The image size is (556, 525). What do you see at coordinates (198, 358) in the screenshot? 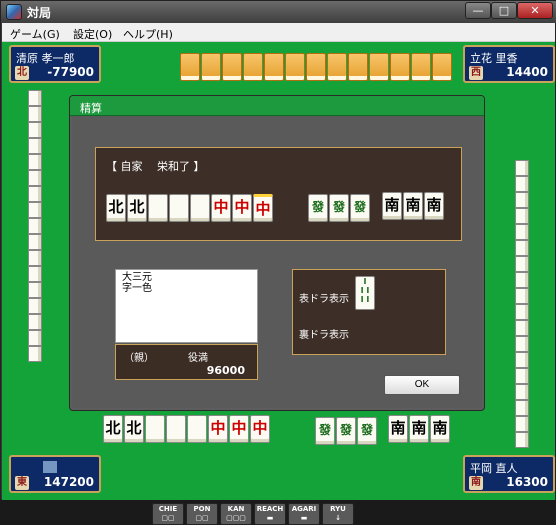
I see `limit-label: 役満` at bounding box center [198, 358].